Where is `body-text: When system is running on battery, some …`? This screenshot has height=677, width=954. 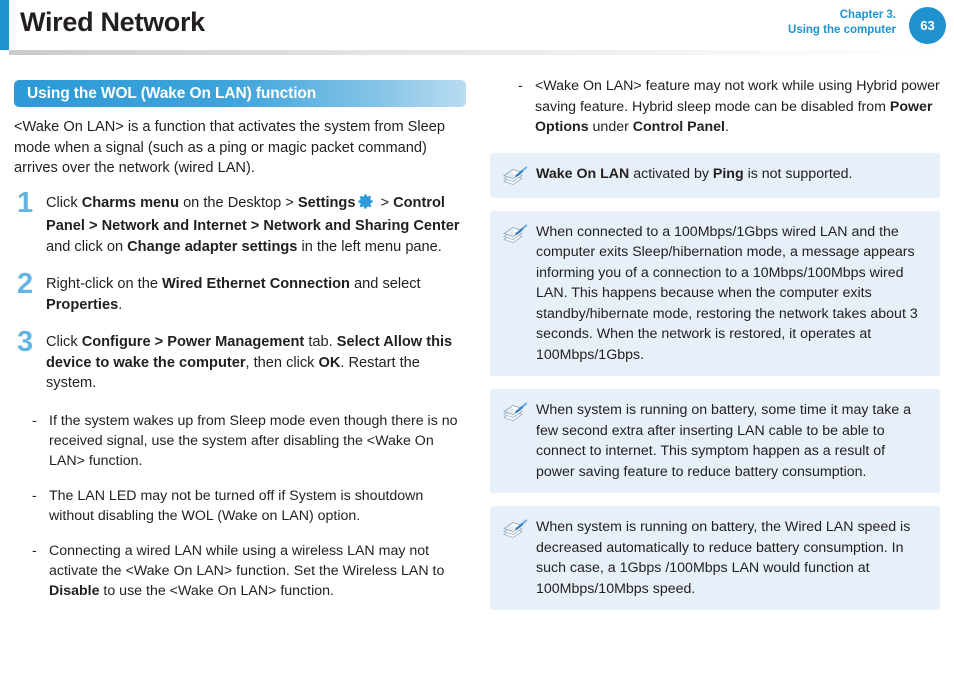
body-text: When system is running on battery, some … is located at coordinates (724, 441).